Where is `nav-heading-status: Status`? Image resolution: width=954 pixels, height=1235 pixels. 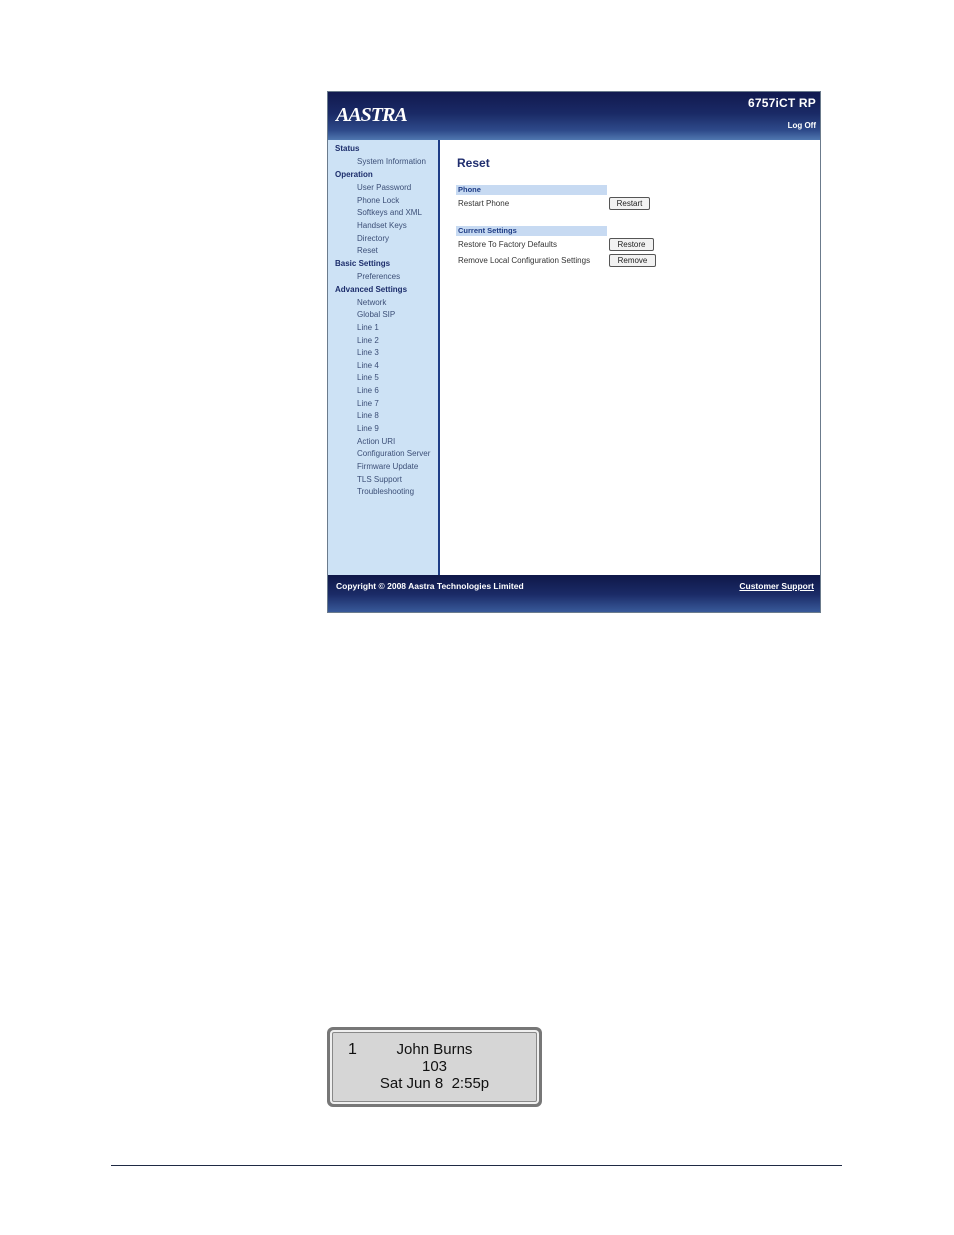 nav-heading-status: Status is located at coordinates (347, 148).